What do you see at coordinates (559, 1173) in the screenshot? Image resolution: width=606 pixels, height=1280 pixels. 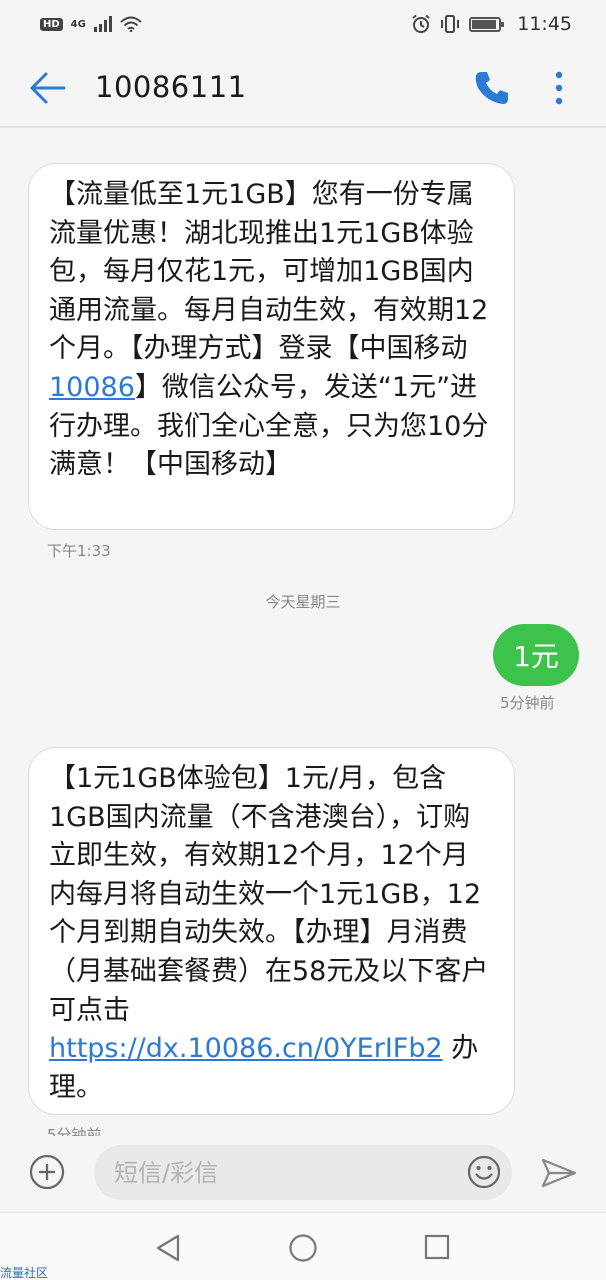 I see `send-icon` at bounding box center [559, 1173].